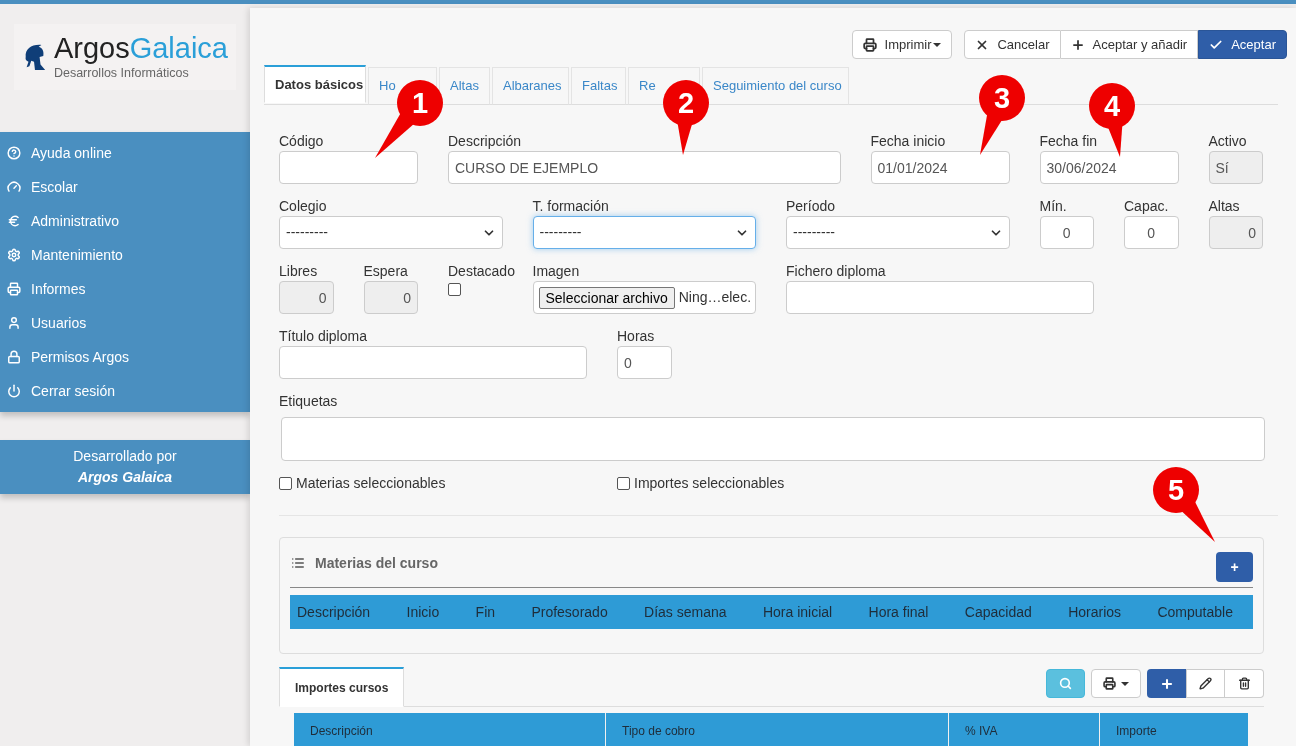  I want to click on field-label: Fecha fin, so click(1068, 141).